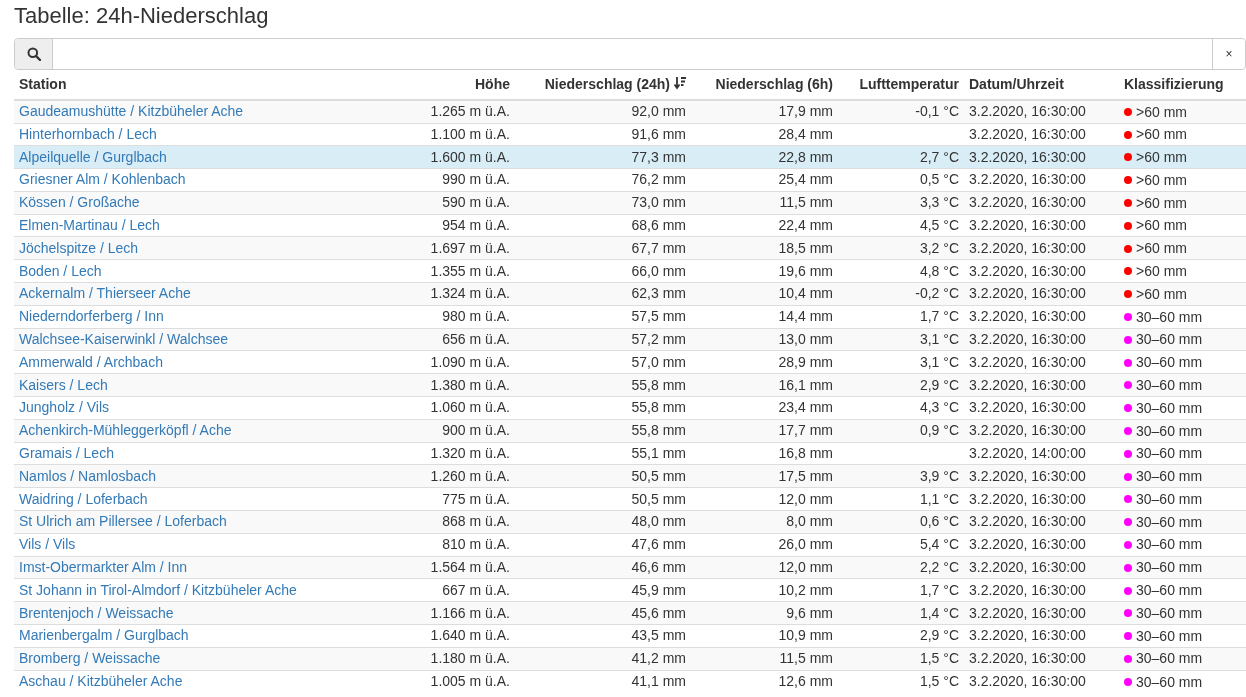 Image resolution: width=1246 pixels, height=697 pixels. Describe the element at coordinates (104, 635) in the screenshot. I see `station-link: Marienbergalm / Gurglbach` at that location.